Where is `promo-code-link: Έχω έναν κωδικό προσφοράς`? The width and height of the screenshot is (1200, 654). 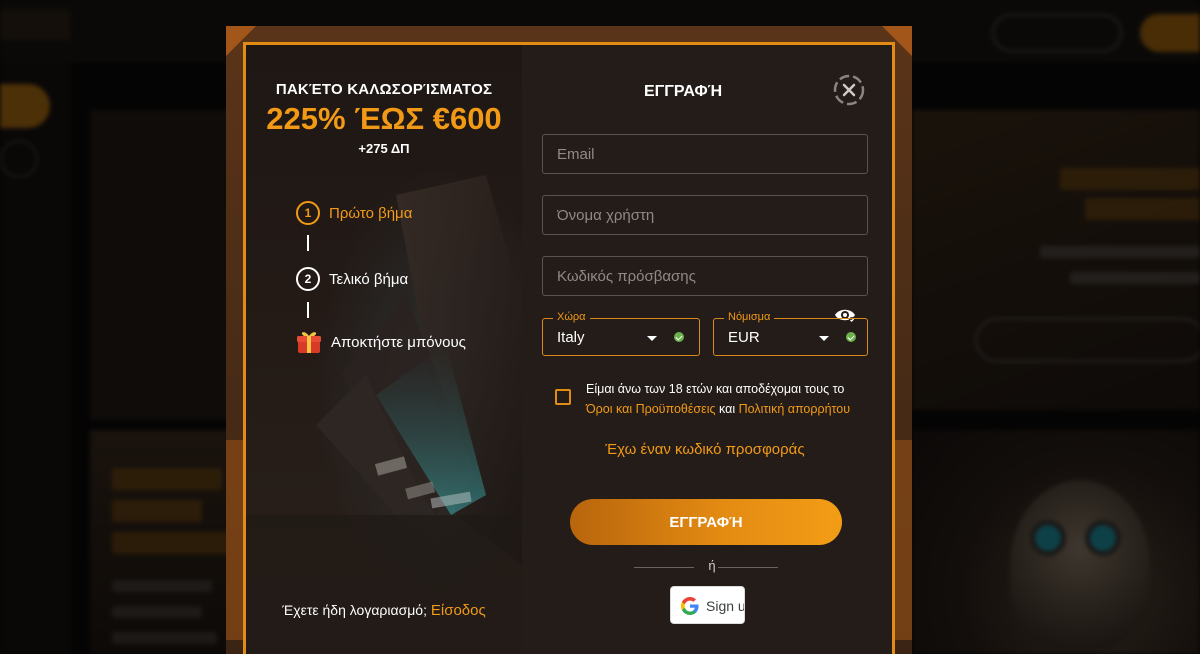 promo-code-link: Έχω έναν κωδικό προσφοράς is located at coordinates (705, 449).